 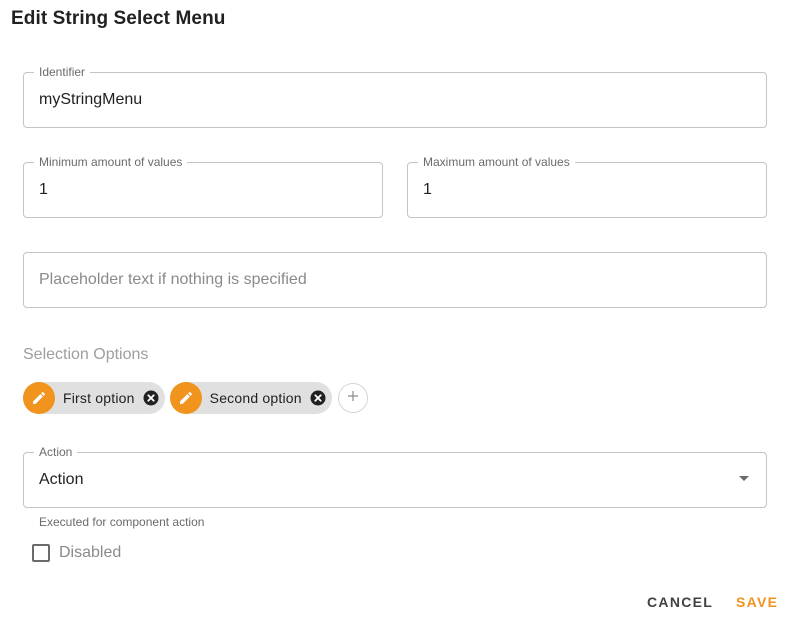 I want to click on min-values-label: Minimum amount of values, so click(x=111, y=162).